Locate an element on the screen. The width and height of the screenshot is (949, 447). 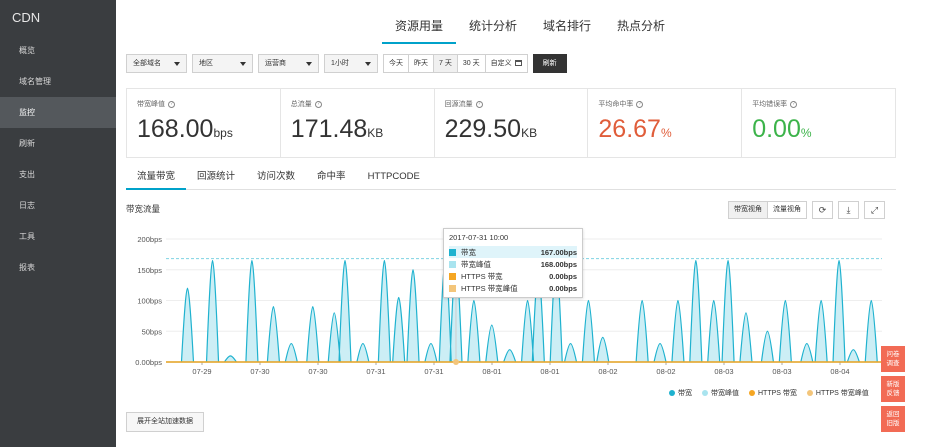
region-select: 地区 is located at coordinates (222, 63).